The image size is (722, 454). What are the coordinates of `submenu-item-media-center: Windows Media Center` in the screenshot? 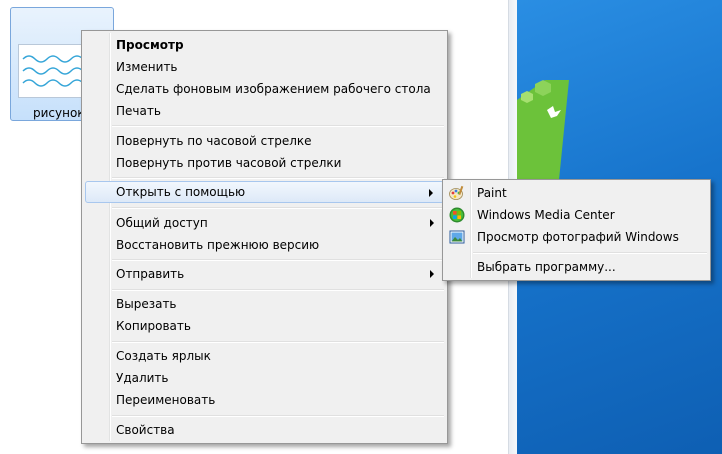 It's located at (576, 215).